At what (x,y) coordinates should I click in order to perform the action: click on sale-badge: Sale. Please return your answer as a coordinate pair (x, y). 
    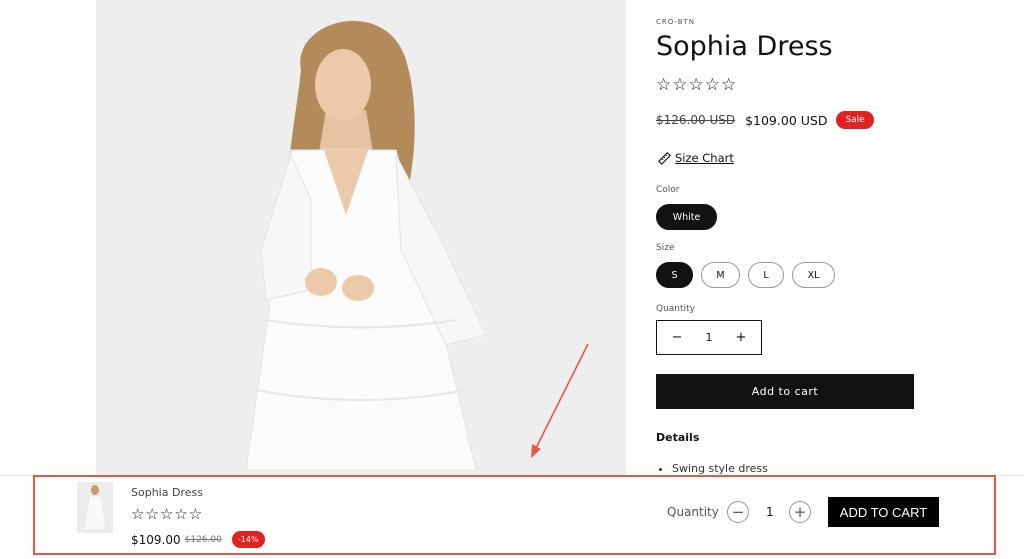
    Looking at the image, I should click on (855, 120).